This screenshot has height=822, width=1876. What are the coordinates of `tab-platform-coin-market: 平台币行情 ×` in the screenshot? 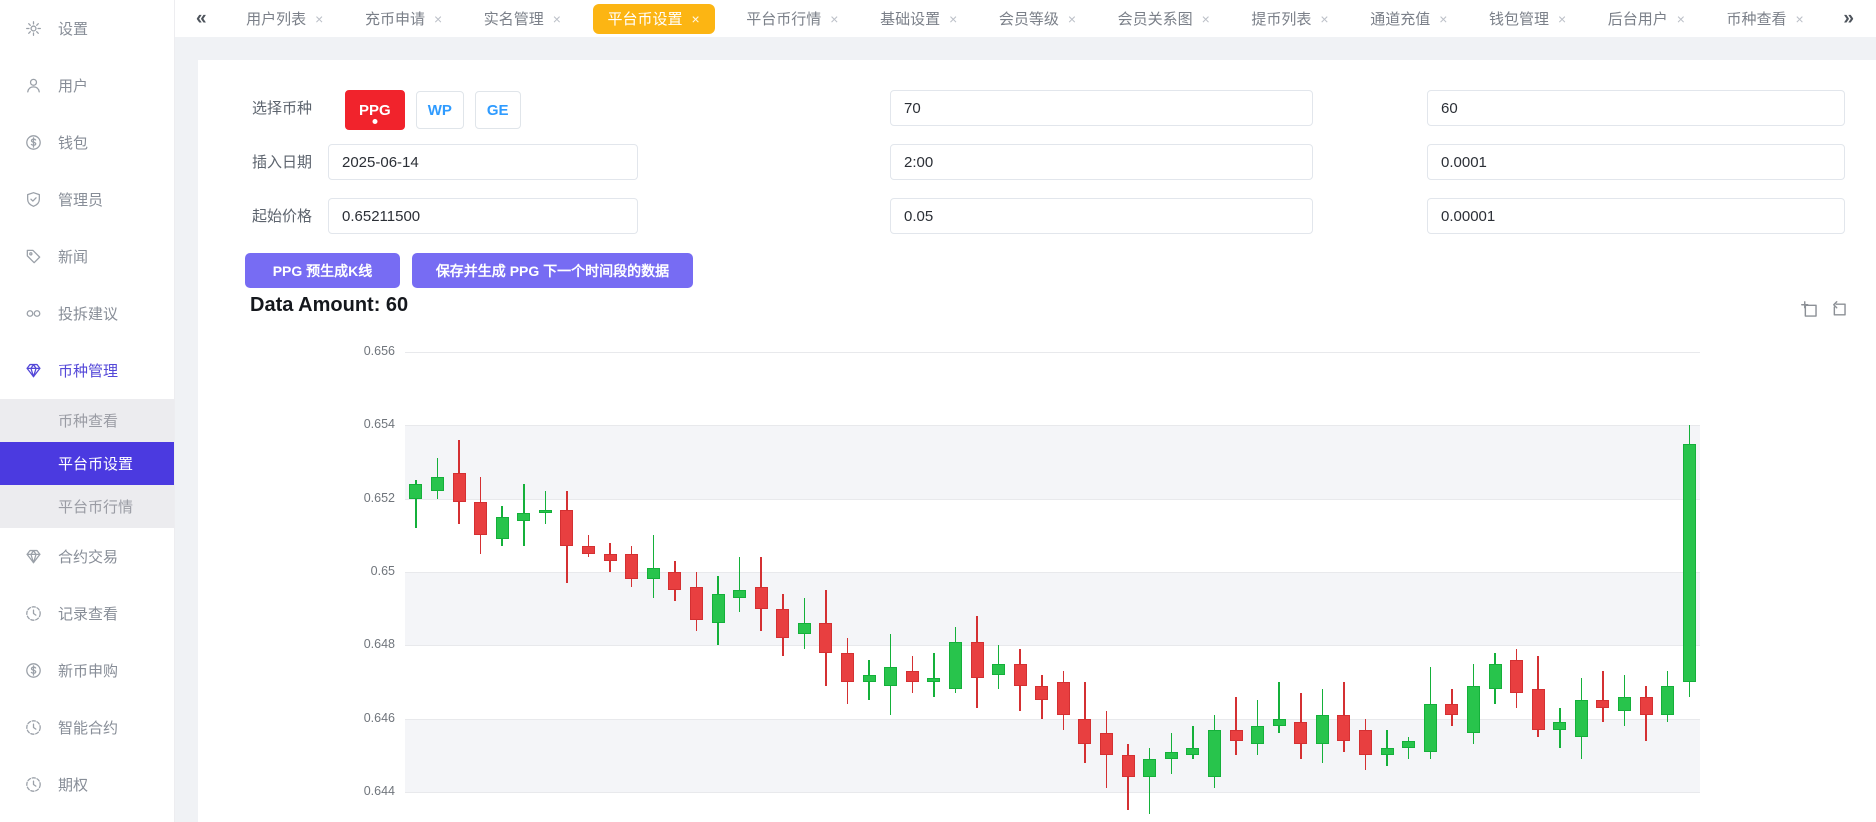 It's located at (792, 19).